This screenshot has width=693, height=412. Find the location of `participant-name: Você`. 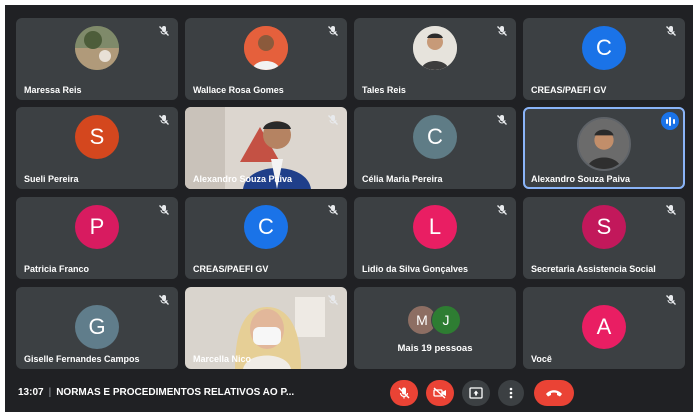

participant-name: Você is located at coordinates (541, 359).